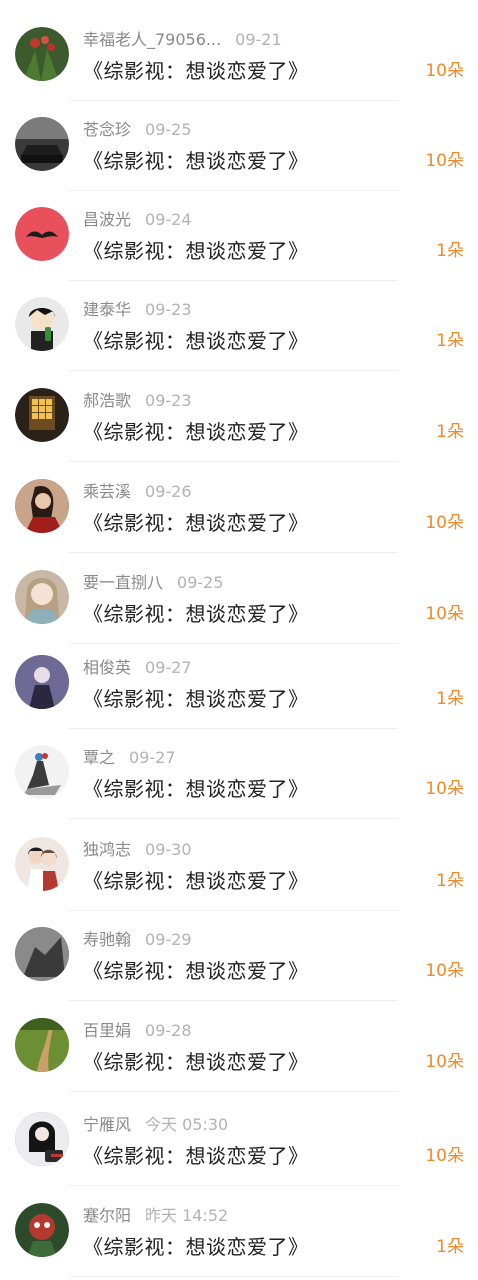 This screenshot has width=478, height=1280. What do you see at coordinates (107, 491) in the screenshot?
I see `user-name: 乘芸溪` at bounding box center [107, 491].